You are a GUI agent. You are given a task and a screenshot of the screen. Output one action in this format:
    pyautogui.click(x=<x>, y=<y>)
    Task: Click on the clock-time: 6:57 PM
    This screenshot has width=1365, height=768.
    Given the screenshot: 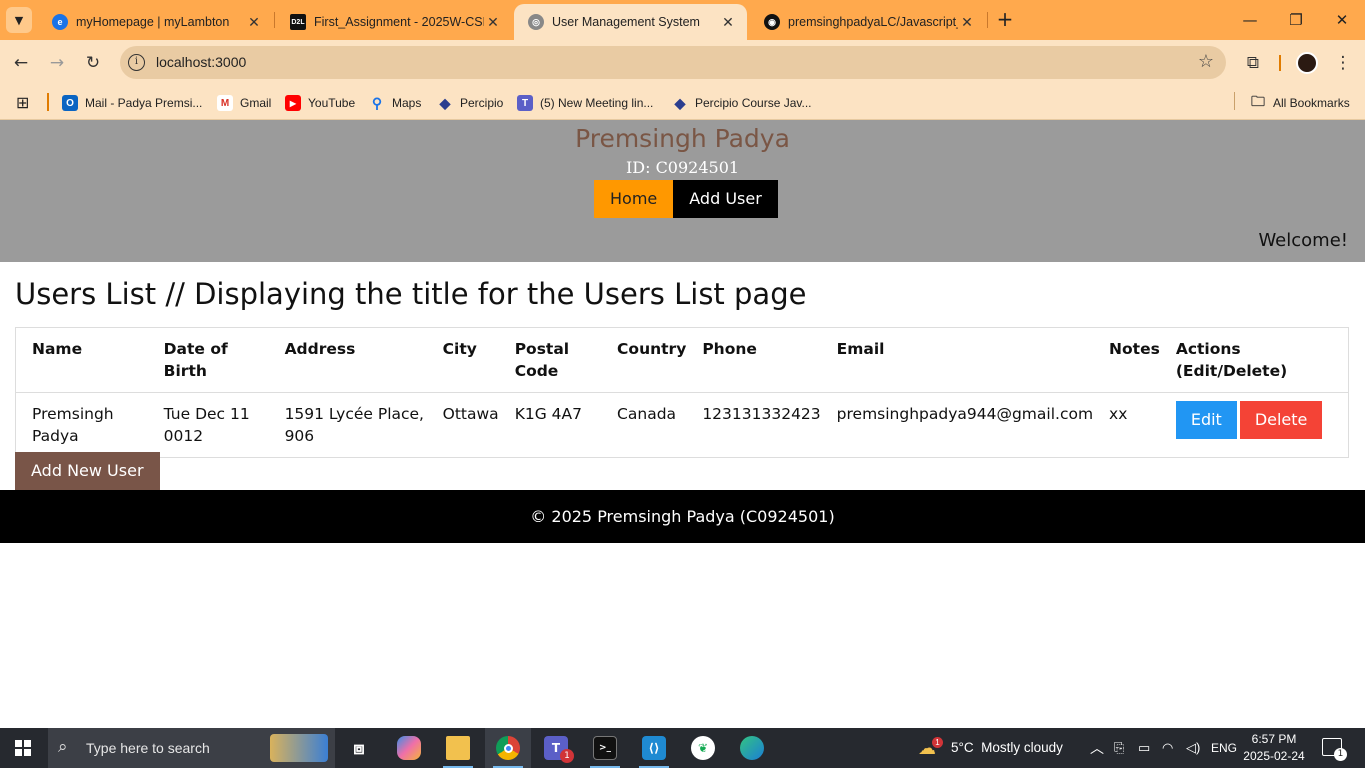 What is the action you would take?
    pyautogui.click(x=1274, y=739)
    